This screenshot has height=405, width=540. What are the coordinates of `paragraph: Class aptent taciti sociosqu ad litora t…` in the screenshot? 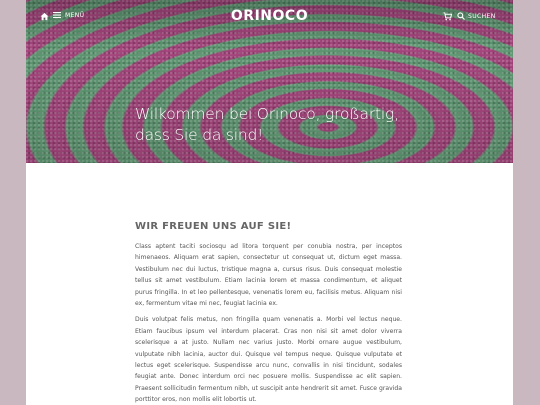 It's located at (268, 275).